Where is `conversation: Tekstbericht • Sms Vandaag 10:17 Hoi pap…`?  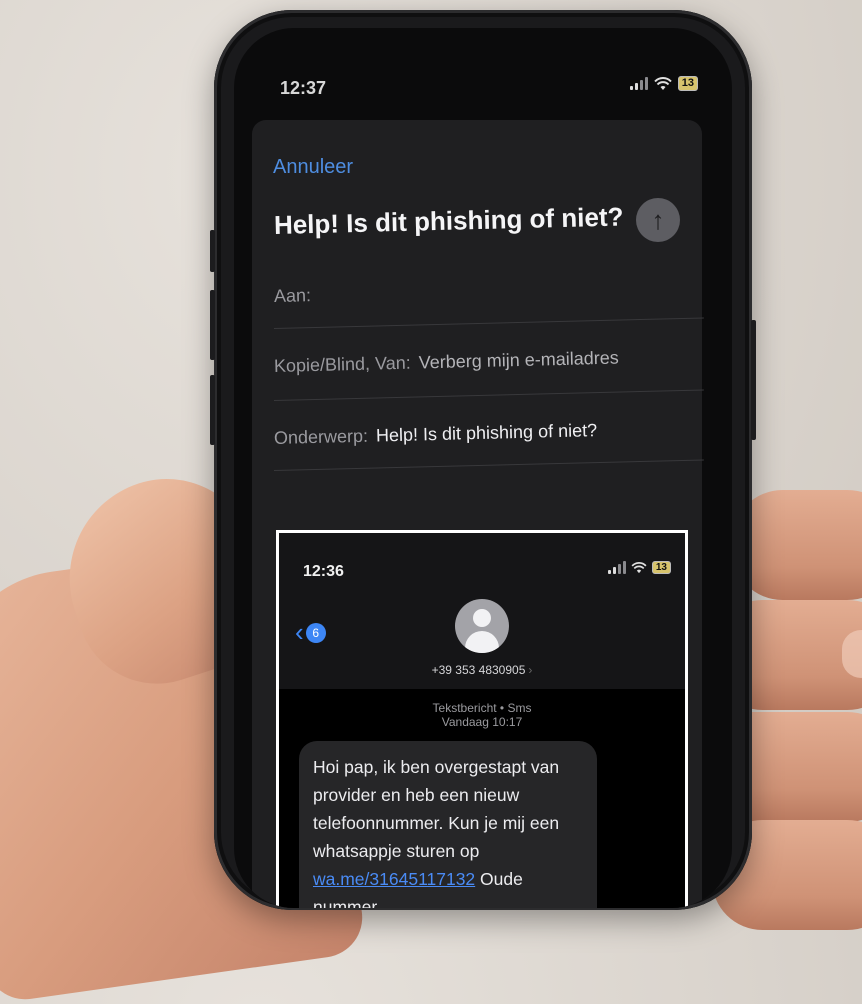
conversation: Tekstbericht • Sms Vandaag 10:17 Hoi pap… is located at coordinates (482, 798).